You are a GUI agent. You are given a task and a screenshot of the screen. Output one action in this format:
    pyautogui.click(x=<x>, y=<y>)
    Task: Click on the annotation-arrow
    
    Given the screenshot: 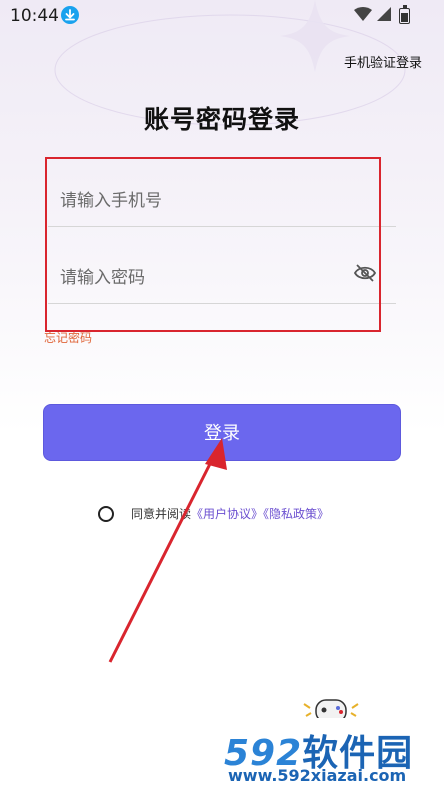 What is the action you would take?
    pyautogui.click(x=167, y=550)
    